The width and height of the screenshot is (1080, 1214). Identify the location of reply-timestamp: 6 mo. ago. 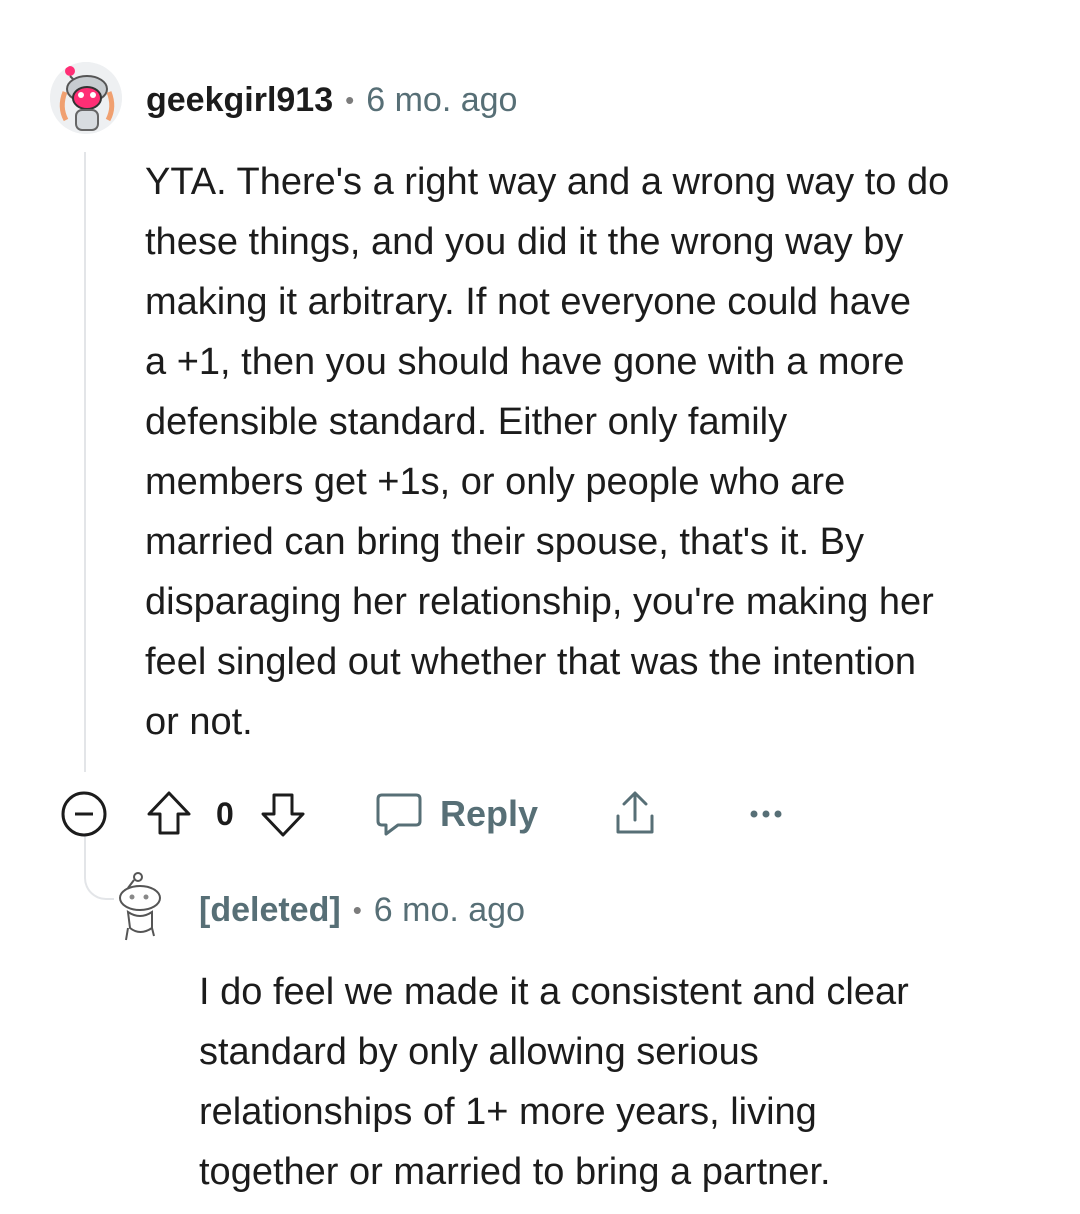
(449, 910).